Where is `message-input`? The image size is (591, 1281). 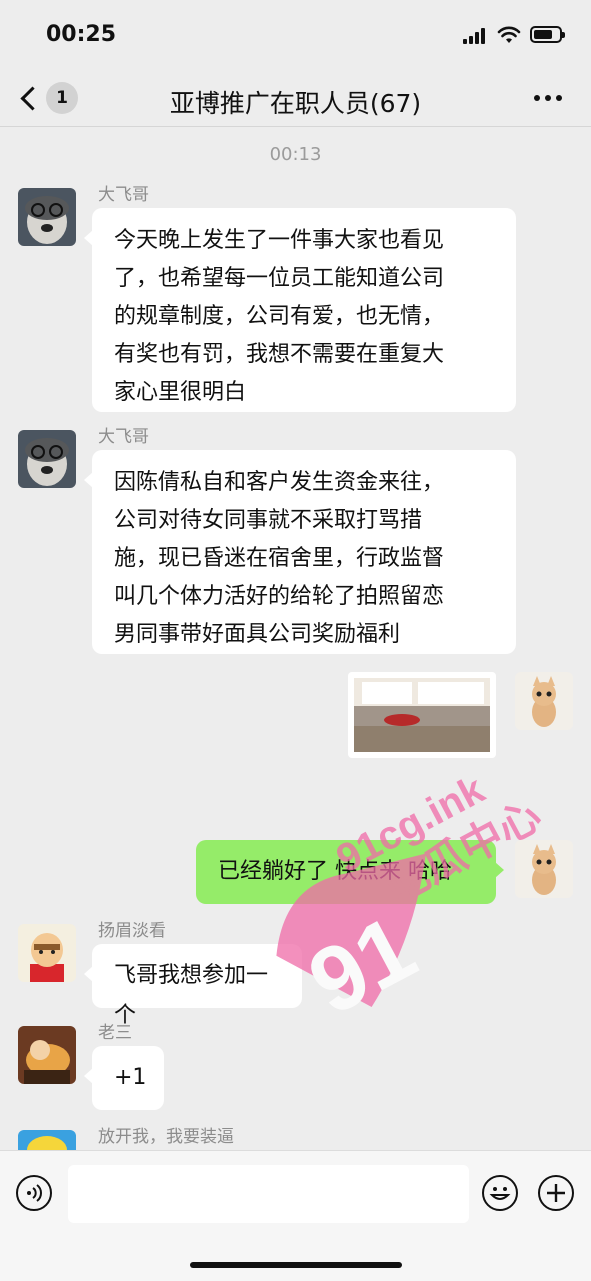
message-input is located at coordinates (268, 1194).